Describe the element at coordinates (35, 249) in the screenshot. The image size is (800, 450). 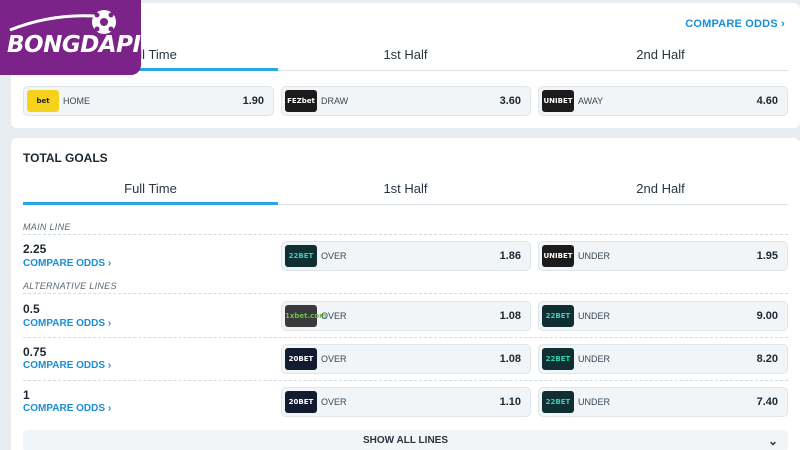
I see `line-value: 2.25` at that location.